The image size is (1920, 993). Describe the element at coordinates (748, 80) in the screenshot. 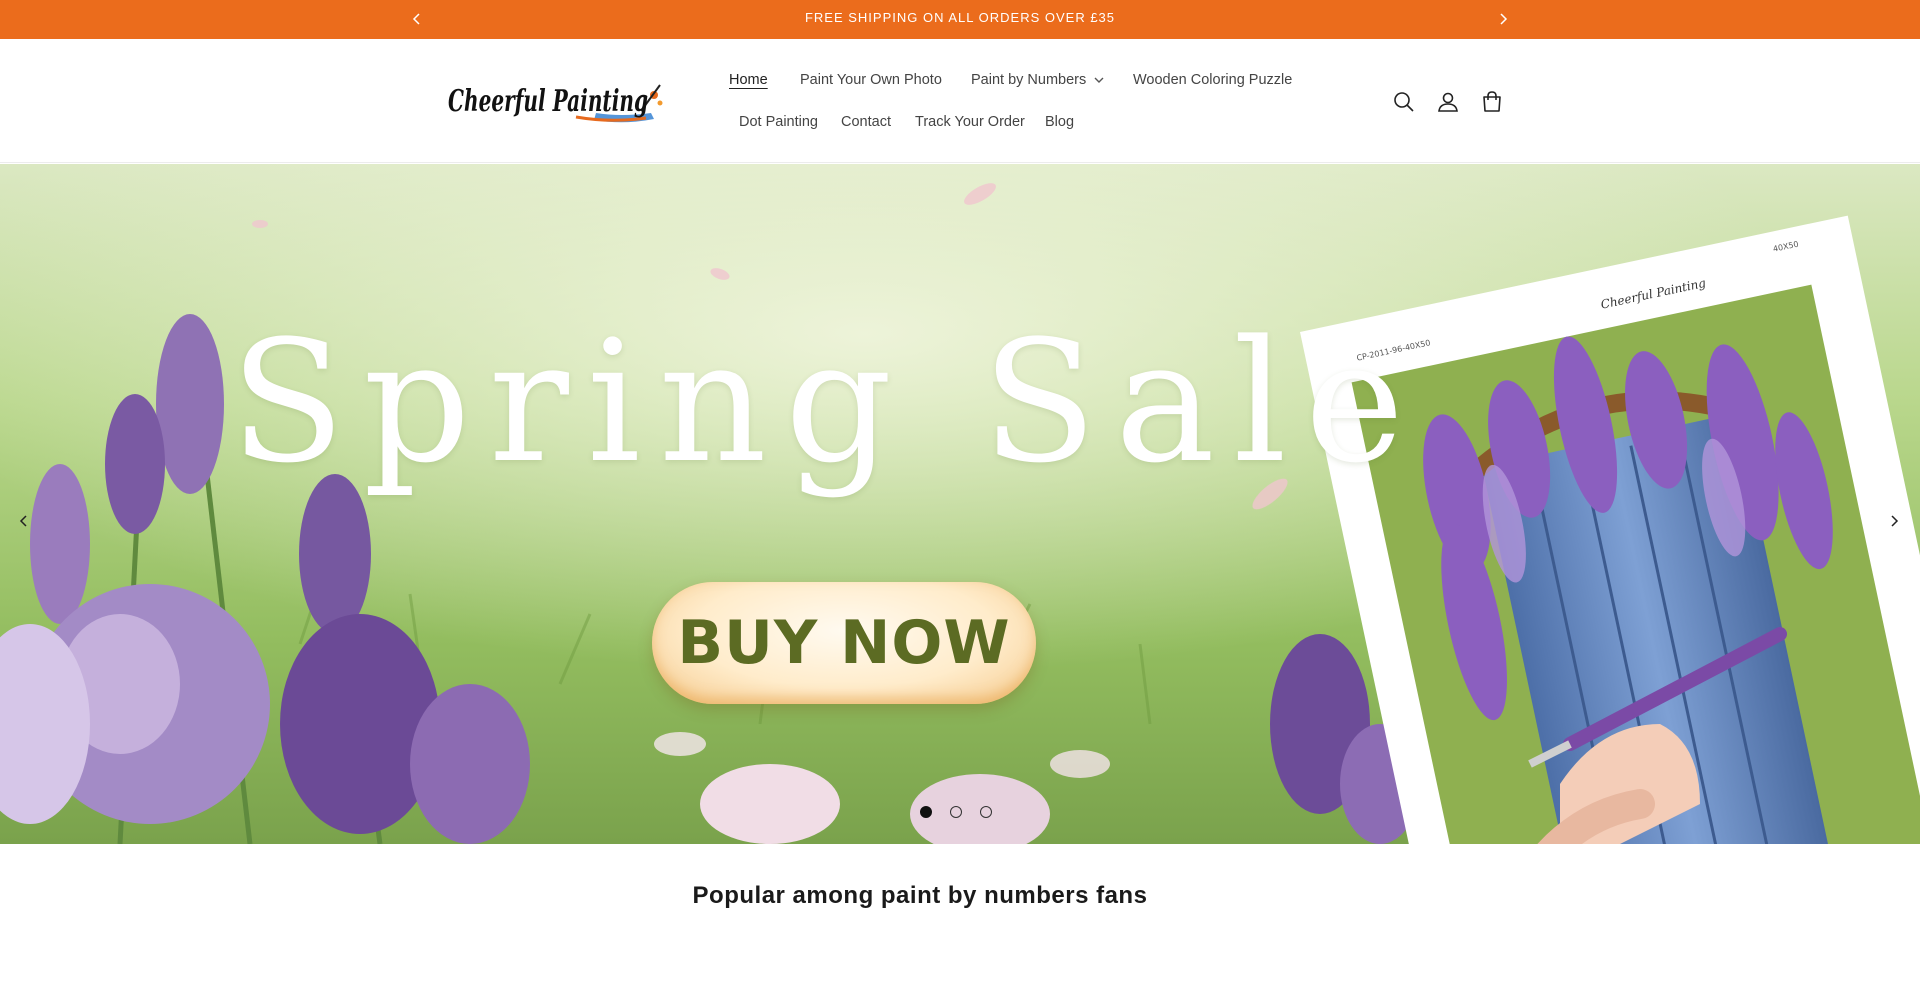

I see `nav-home: Home` at that location.